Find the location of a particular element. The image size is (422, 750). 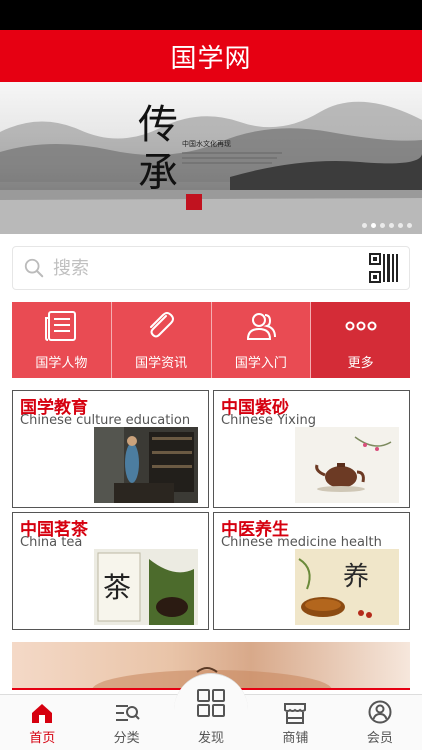

tea-image: 茶 is located at coordinates (146, 587).